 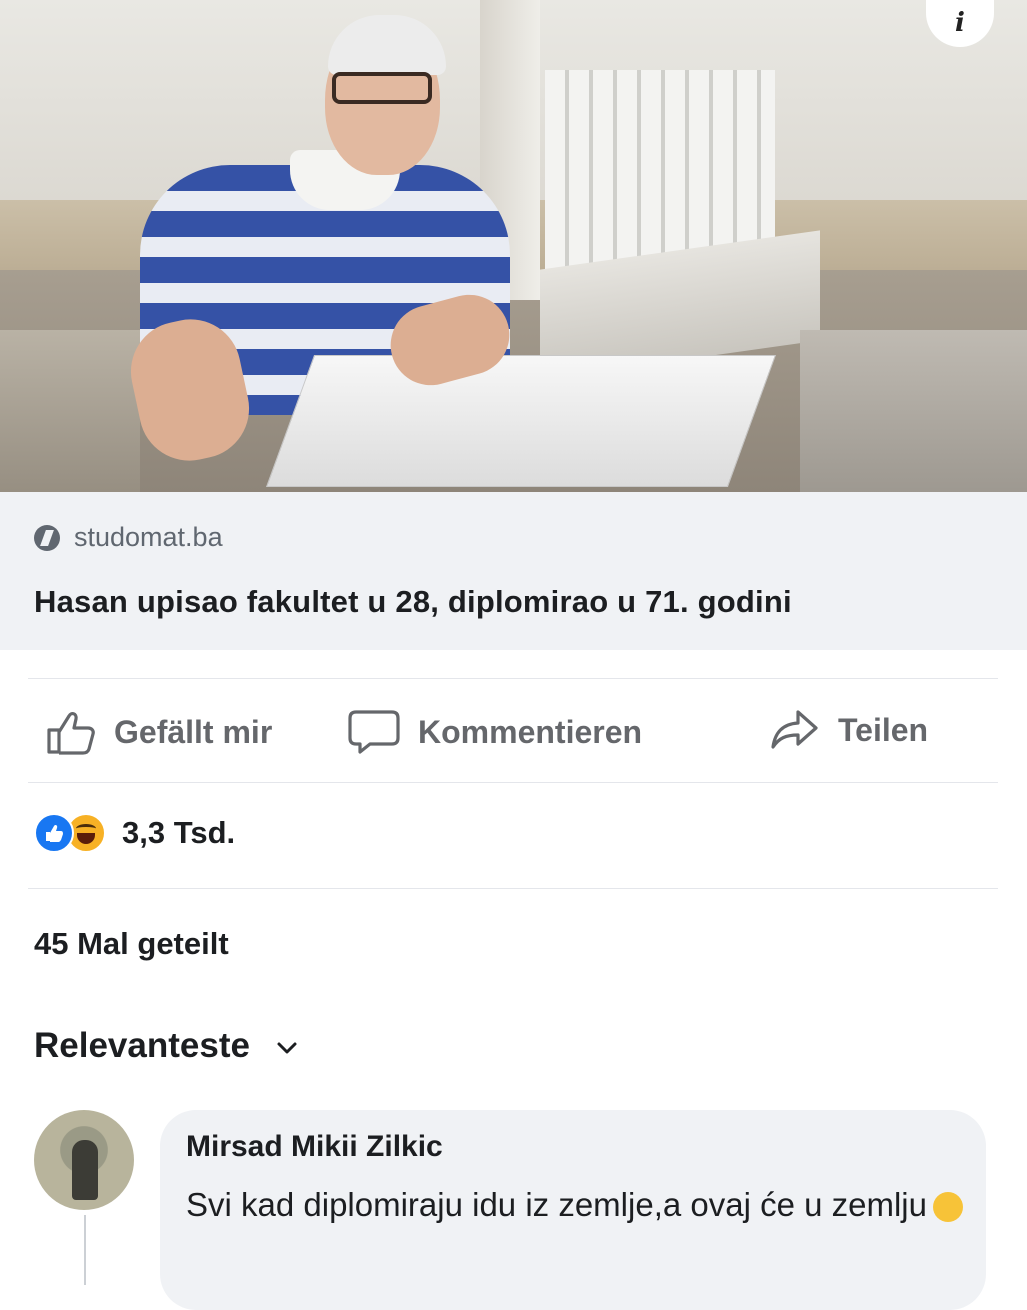 I want to click on thread-line, so click(x=85, y=1250).